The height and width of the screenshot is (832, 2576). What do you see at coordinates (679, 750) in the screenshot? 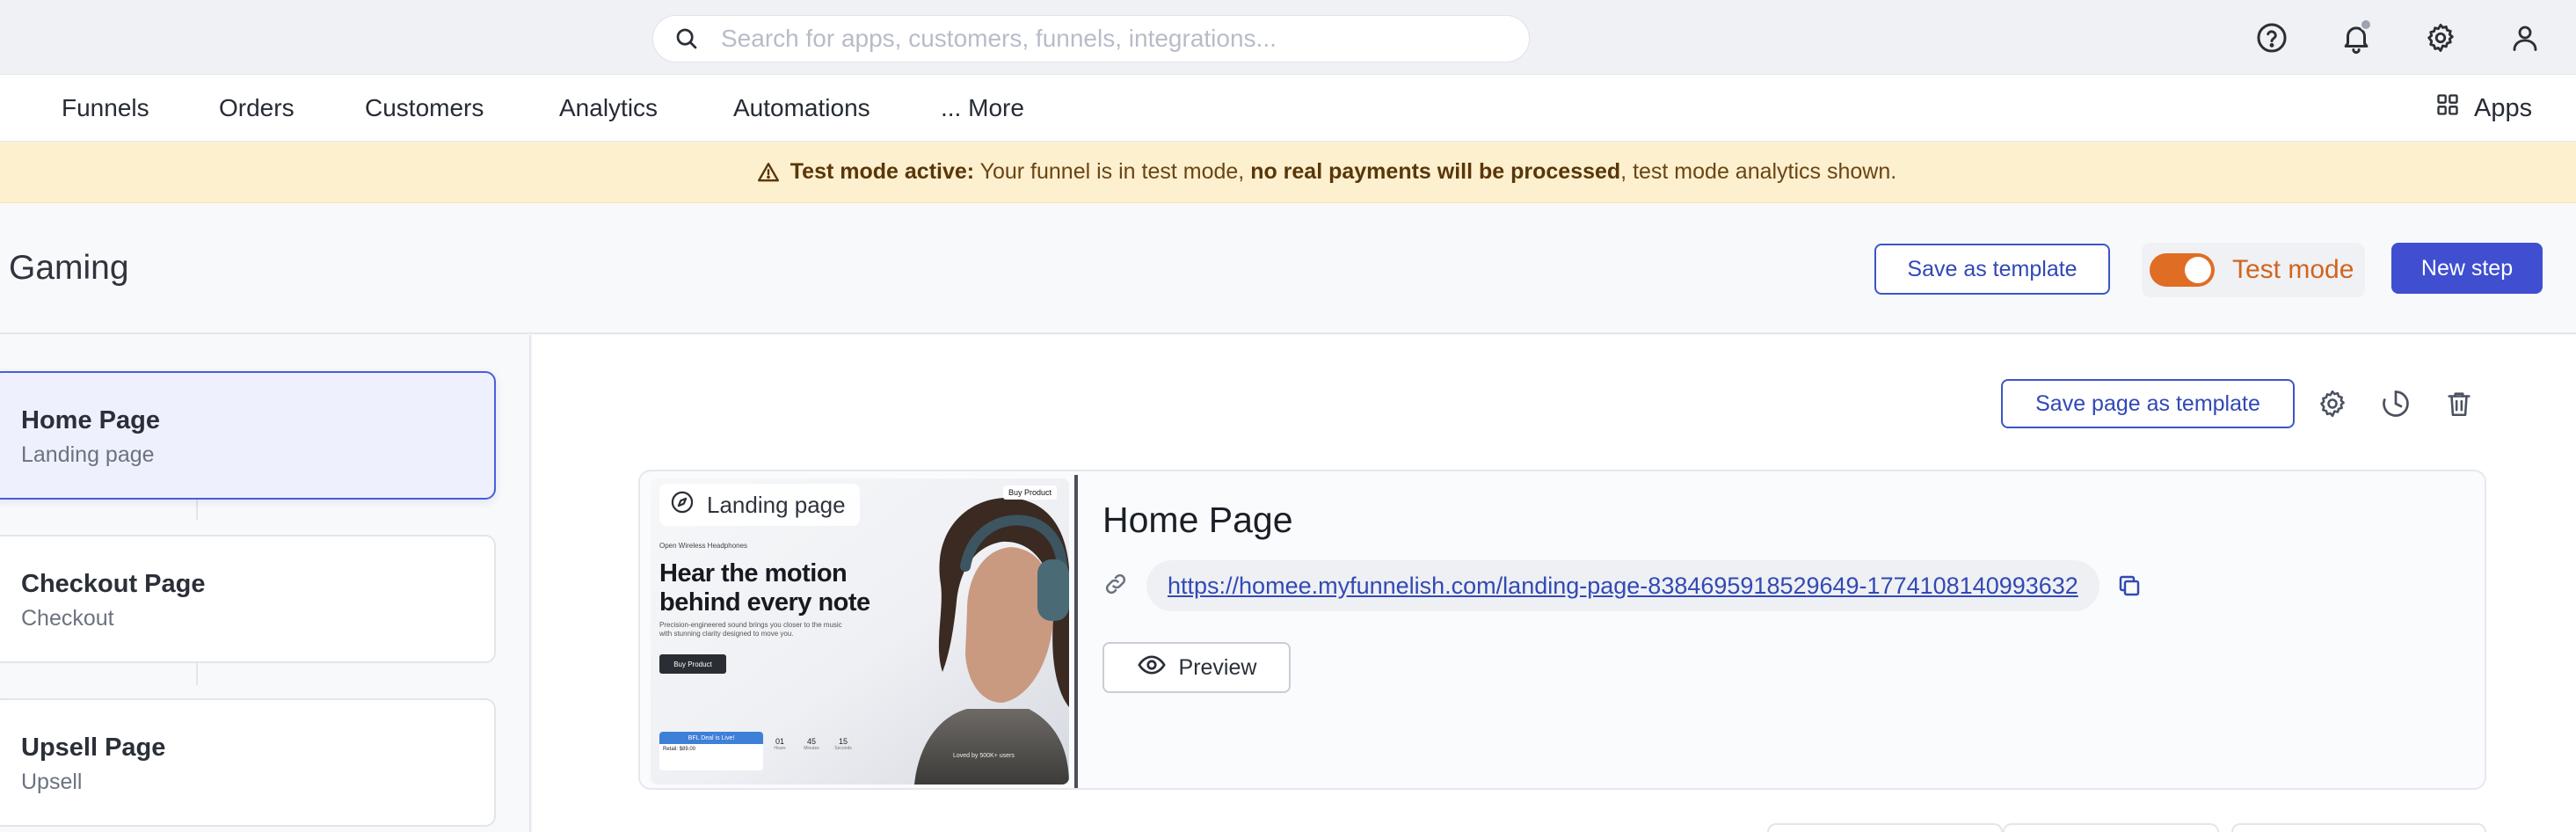
I see `thumbnail-offer-body: Retail: $89.00` at bounding box center [679, 750].